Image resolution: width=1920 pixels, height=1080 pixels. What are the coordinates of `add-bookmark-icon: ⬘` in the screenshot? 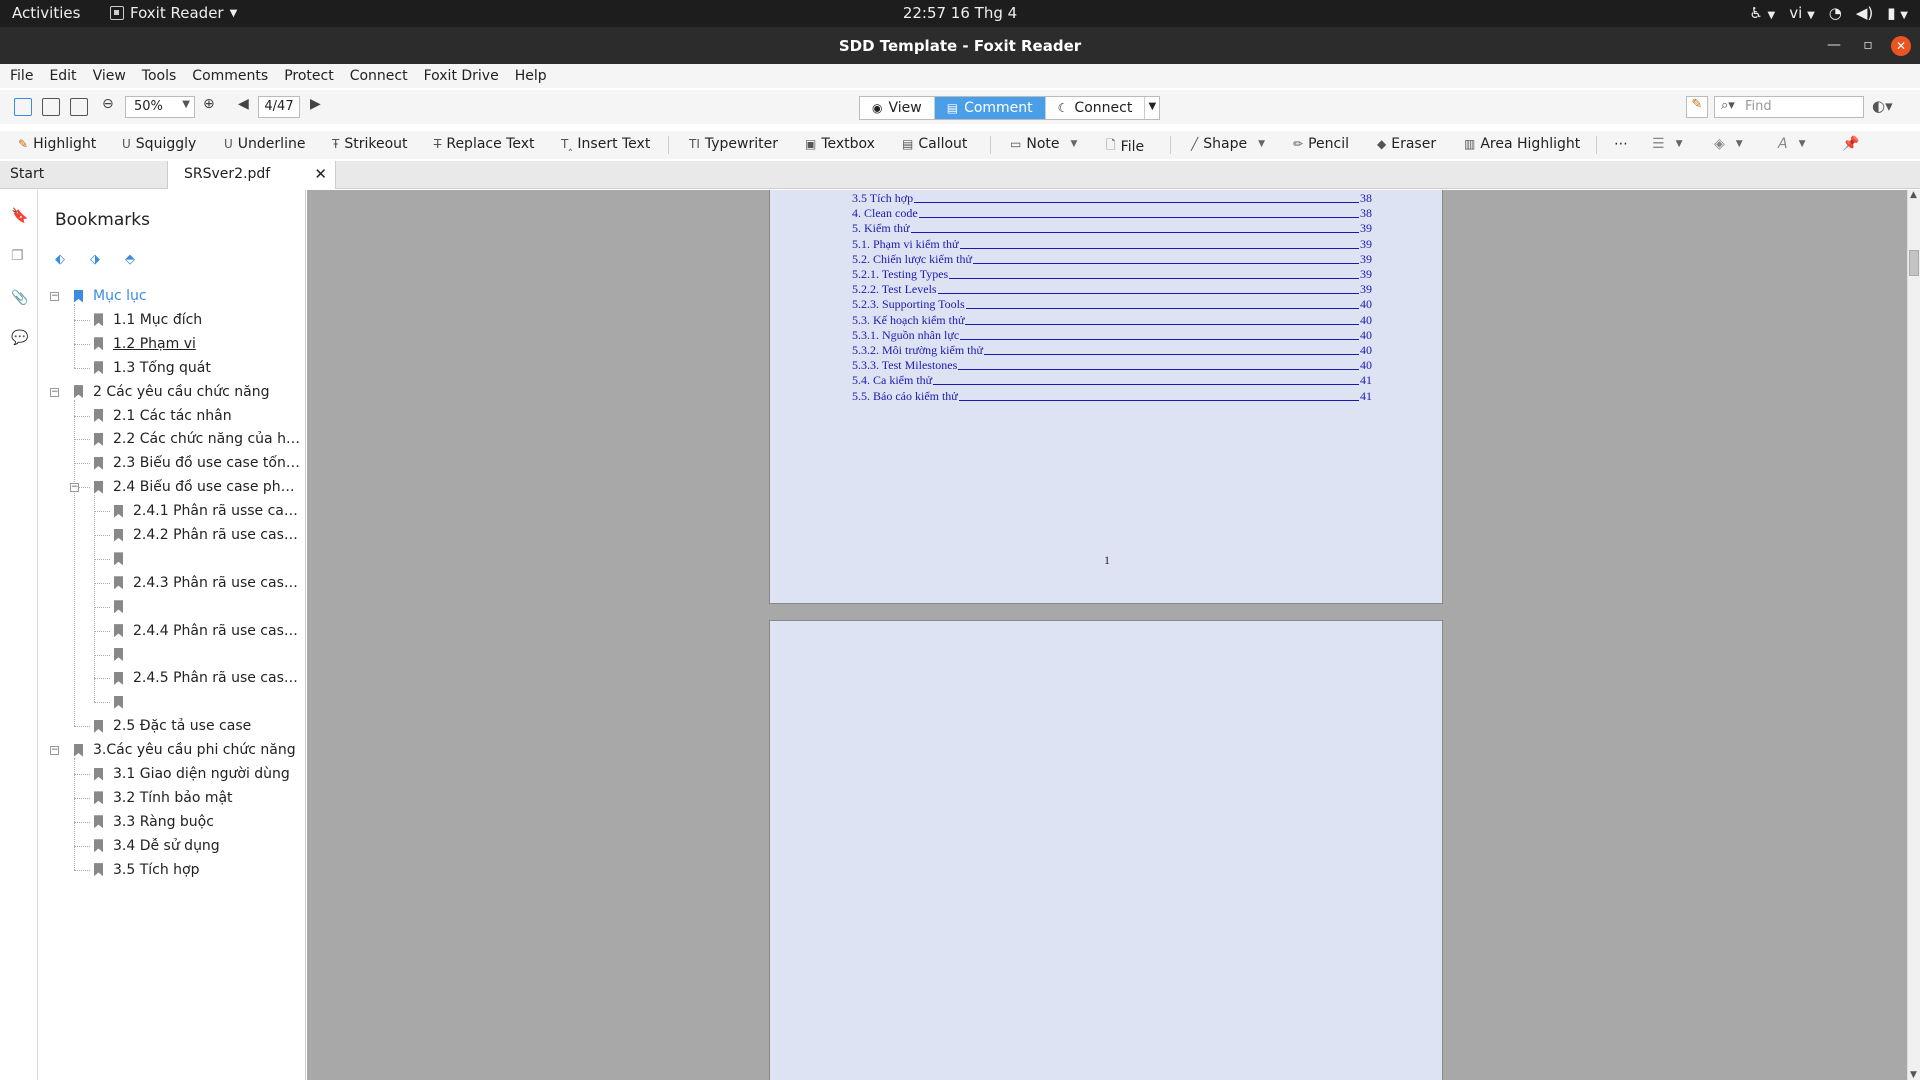 It's located at (133, 260).